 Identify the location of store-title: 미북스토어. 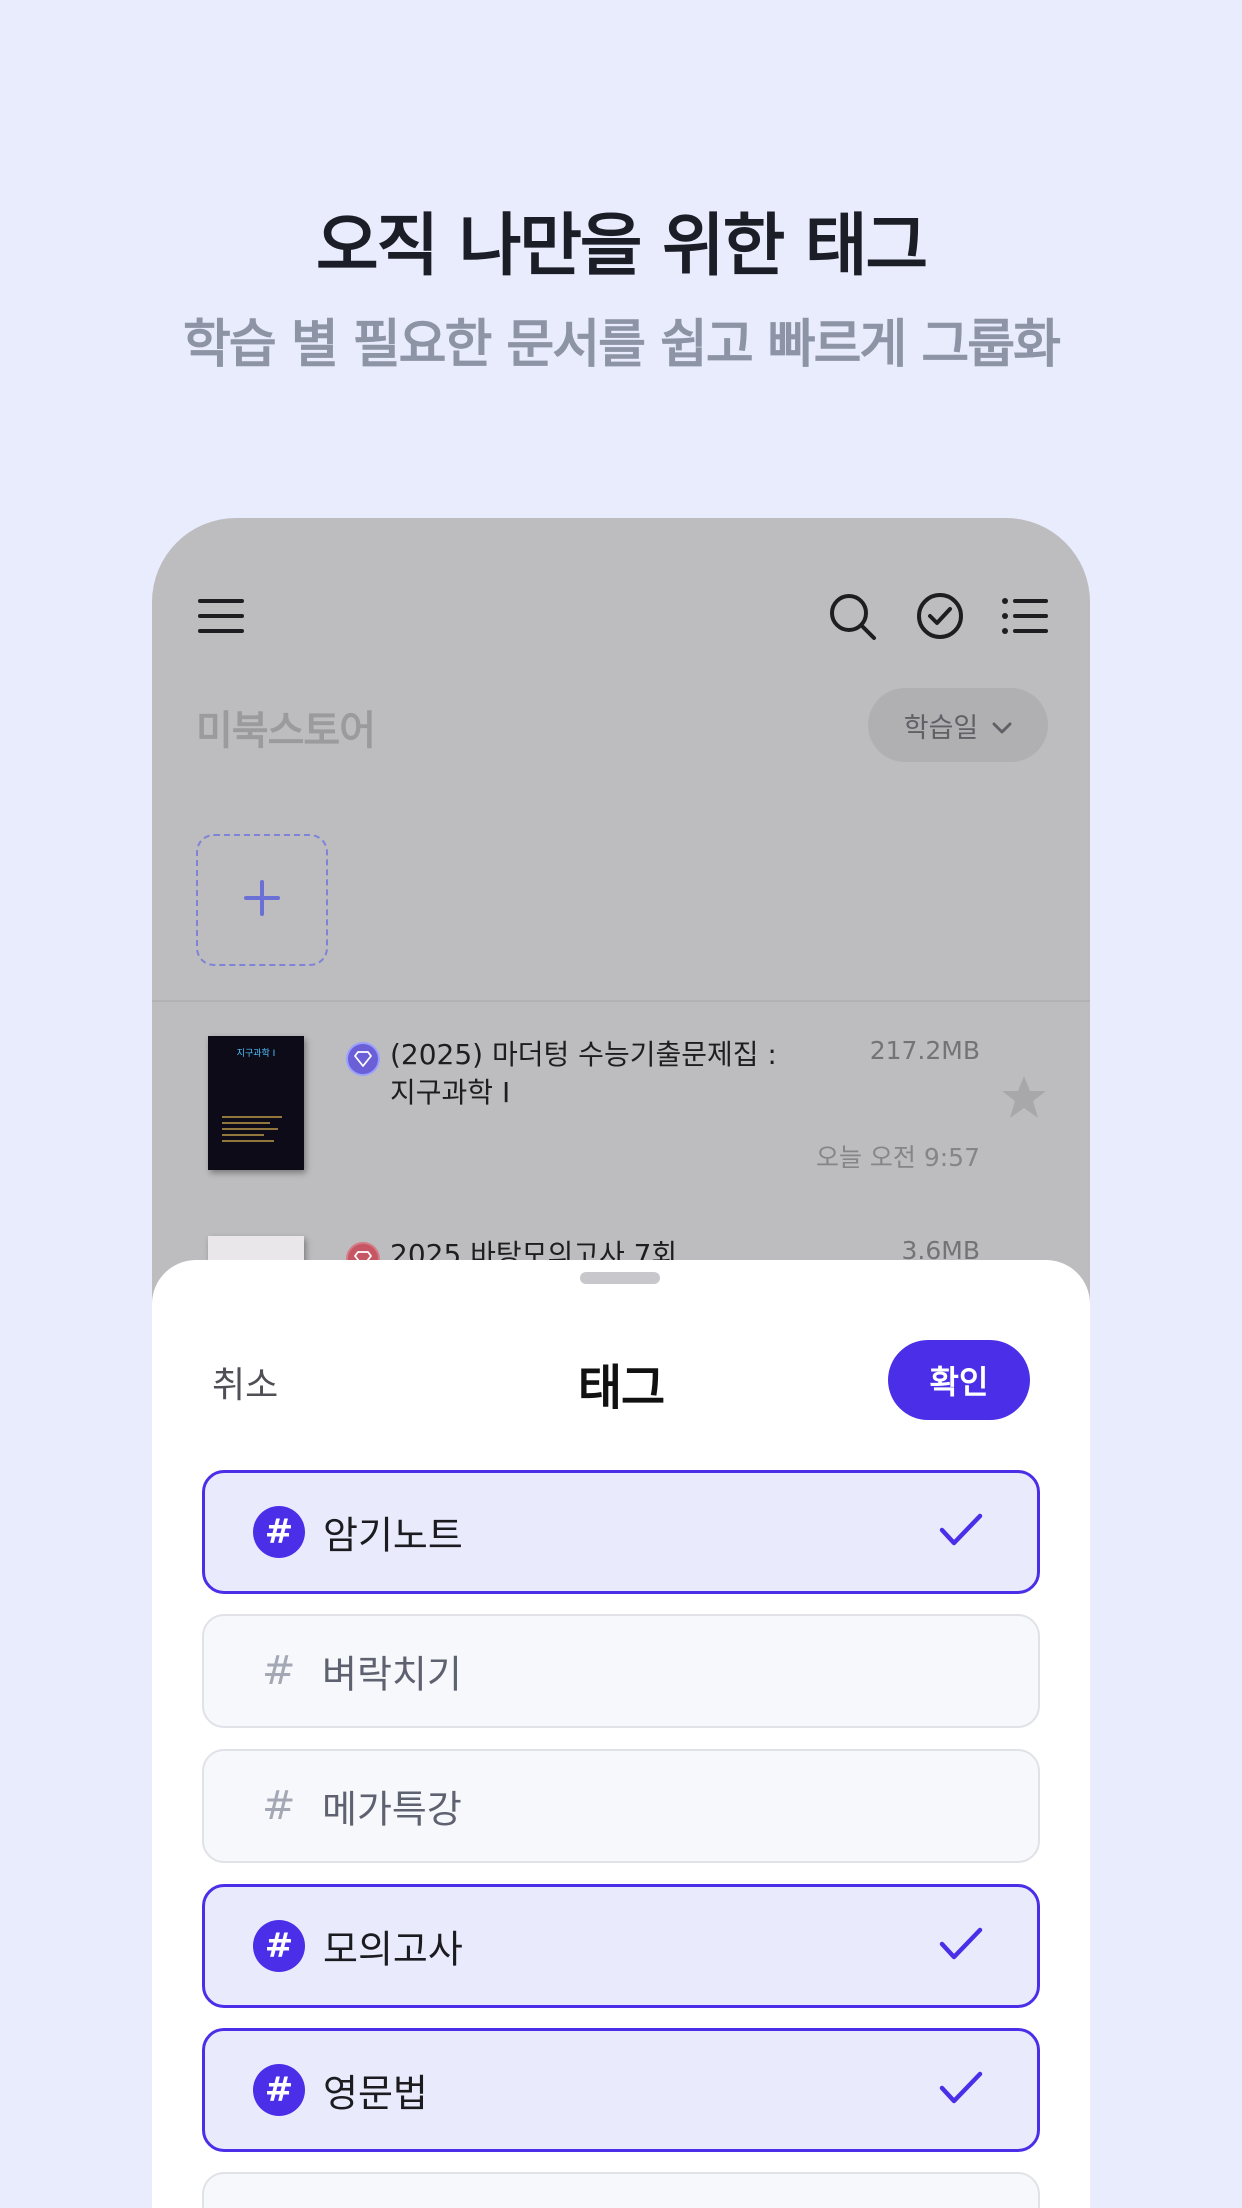
(286, 731).